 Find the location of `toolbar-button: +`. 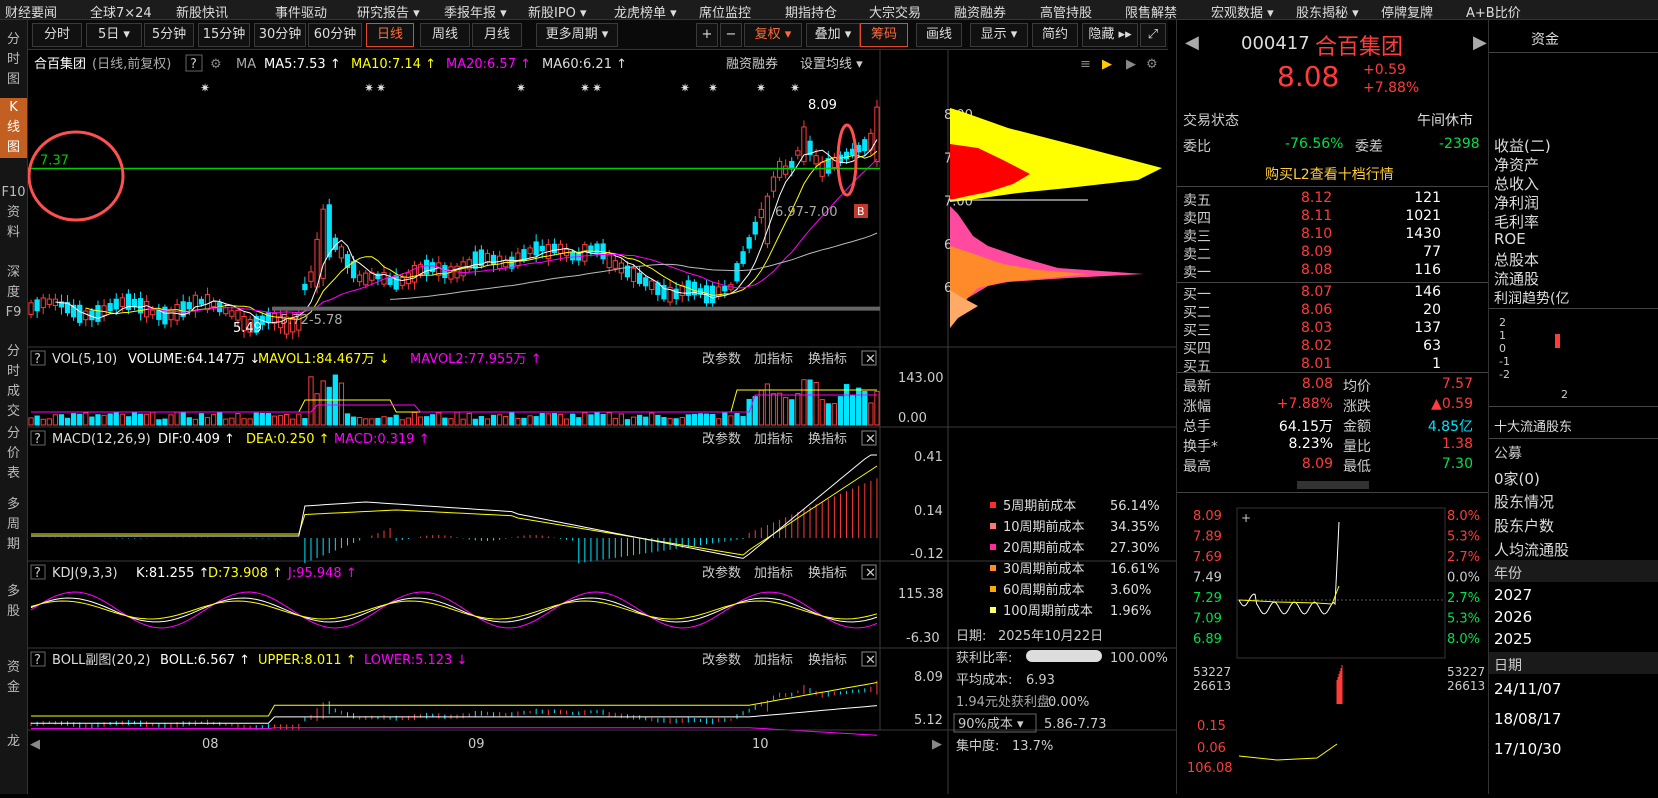

toolbar-button: + is located at coordinates (707, 35).